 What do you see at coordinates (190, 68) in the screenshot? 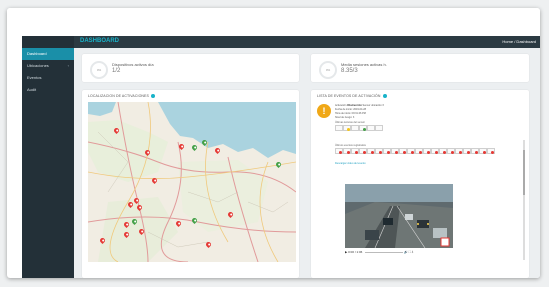
I see `kpi-card-devices: 0% Dispositivos activos día 1/2` at bounding box center [190, 68].